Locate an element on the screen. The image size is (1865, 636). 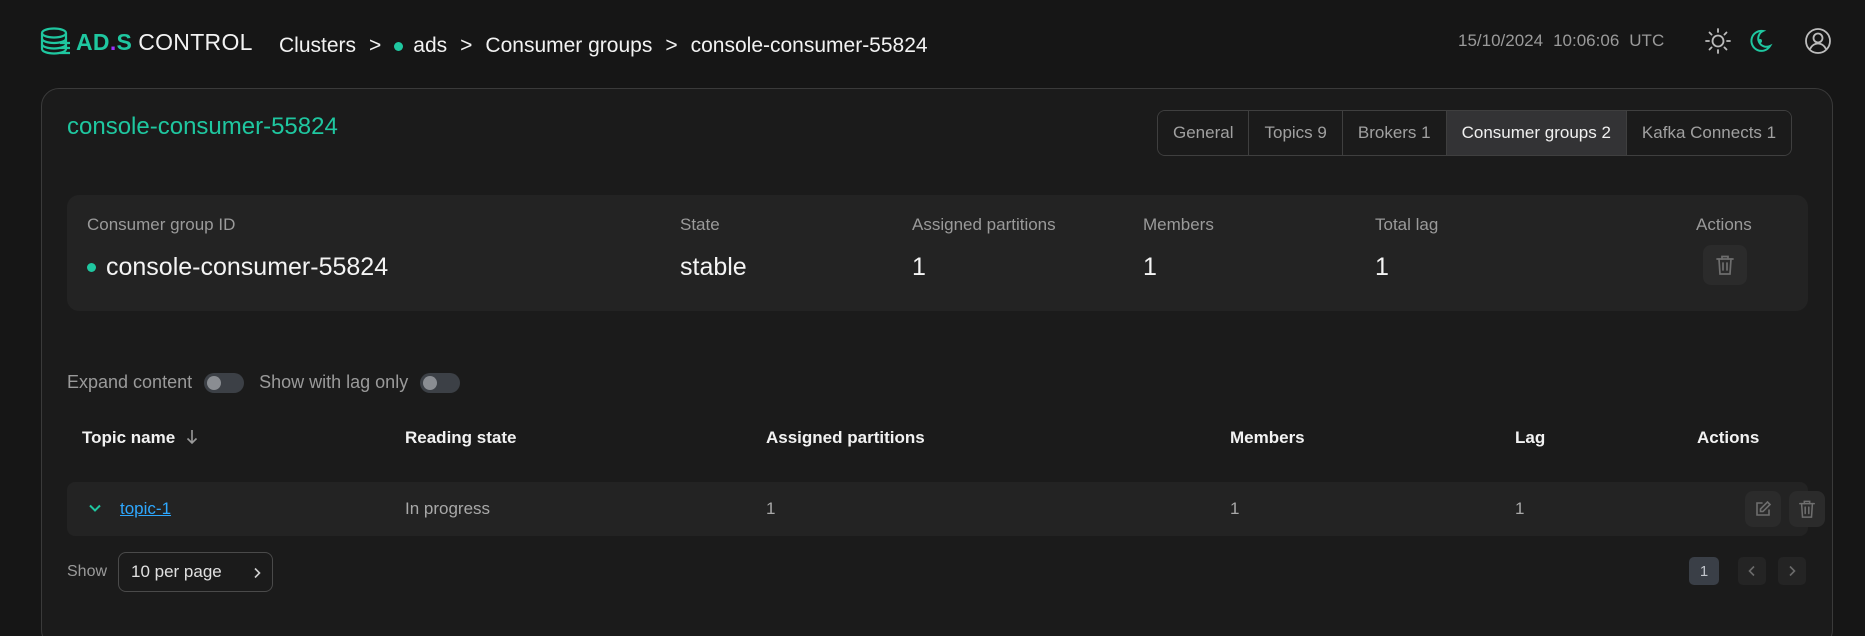
sun-icon is located at coordinates (1718, 41).